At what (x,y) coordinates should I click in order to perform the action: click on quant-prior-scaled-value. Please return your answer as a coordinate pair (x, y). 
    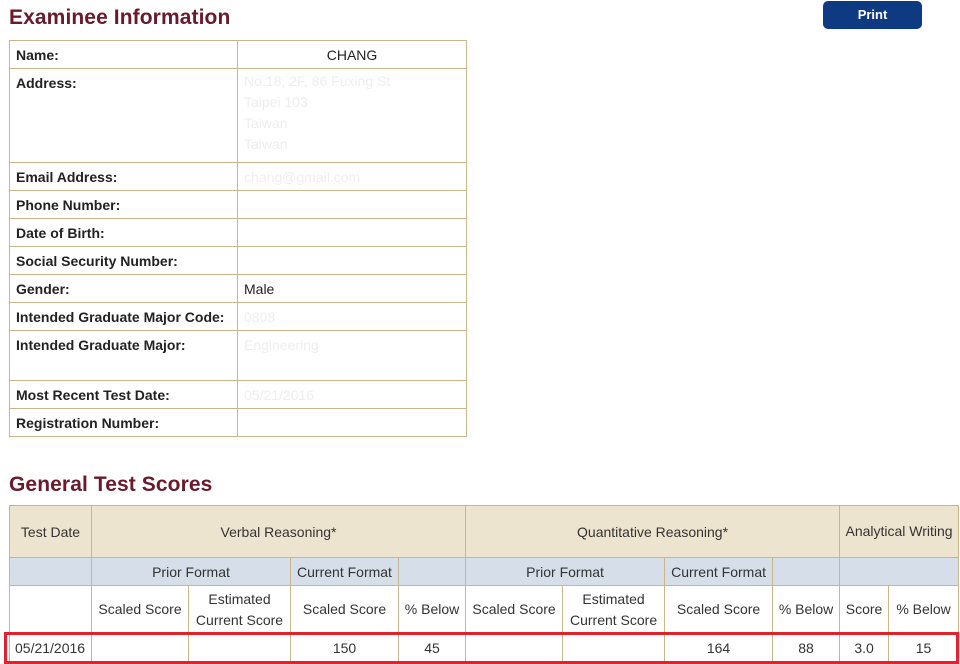
    Looking at the image, I should click on (514, 647).